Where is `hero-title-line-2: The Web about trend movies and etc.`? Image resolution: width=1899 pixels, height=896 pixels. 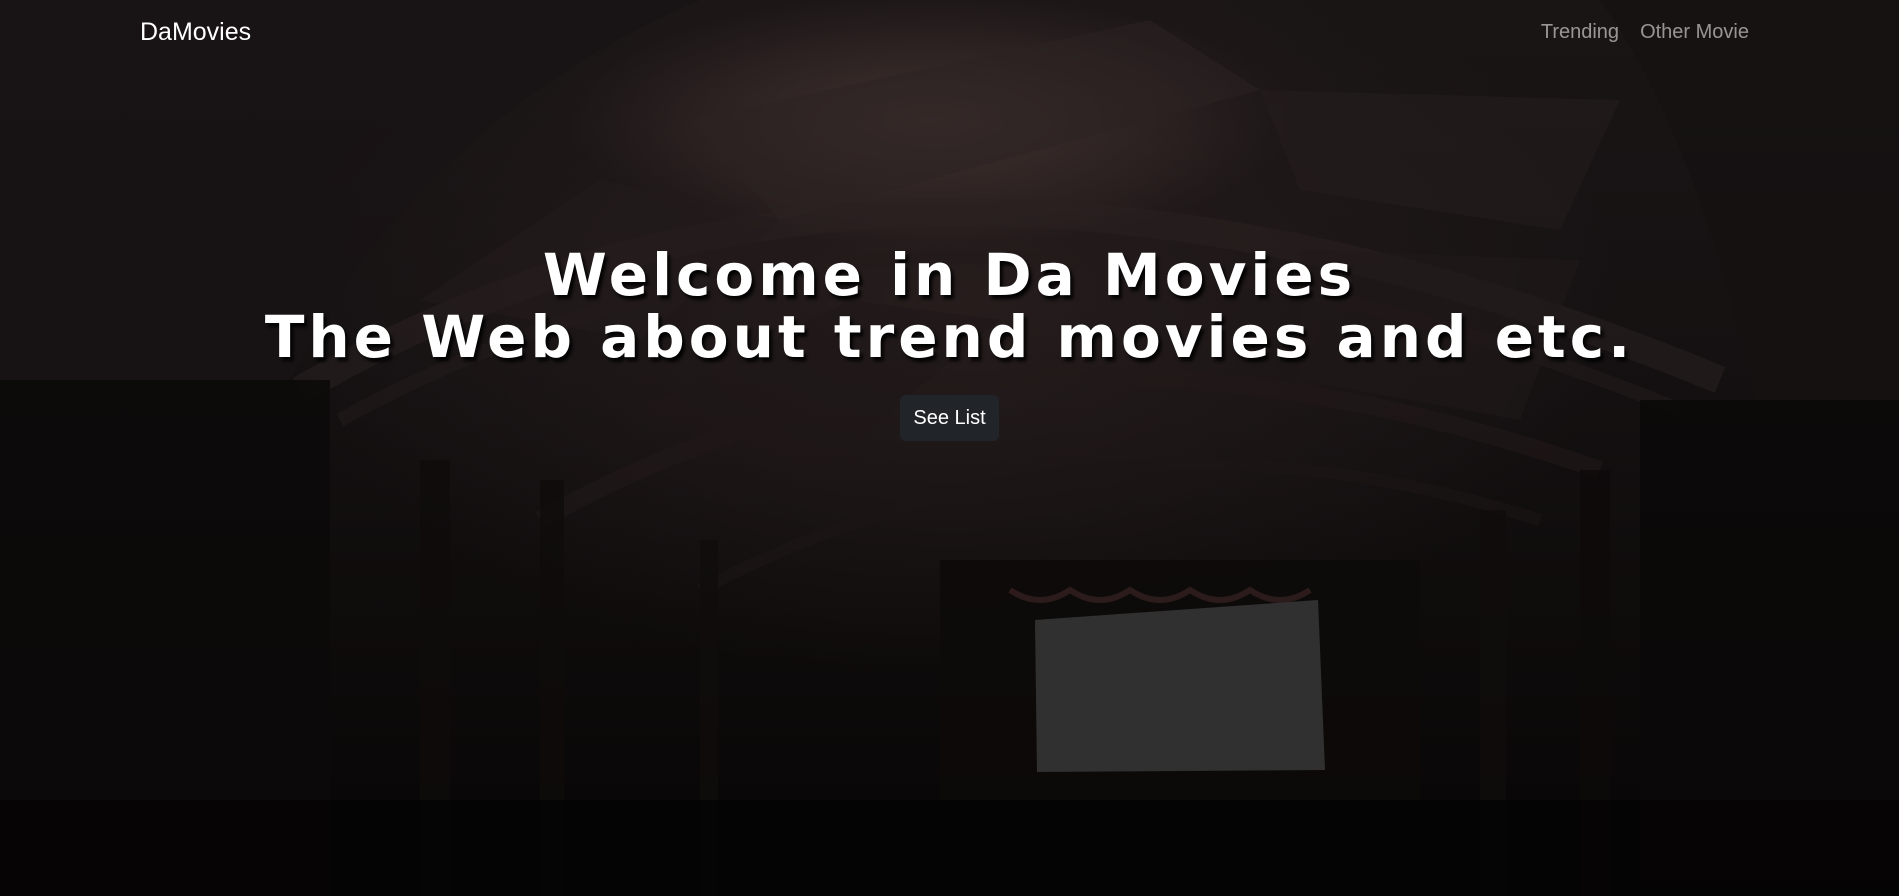
hero-title-line-2: The Web about trend movies and etc. is located at coordinates (949, 337).